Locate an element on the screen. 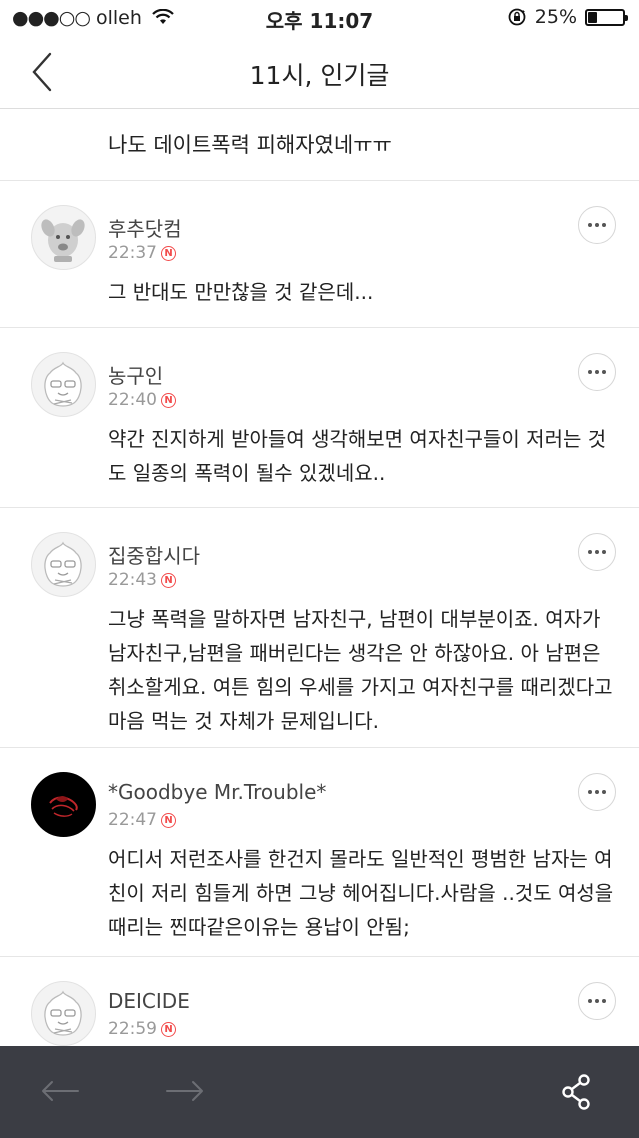 This screenshot has height=1138, width=639. comment-meta: 22:43 N is located at coordinates (142, 580).